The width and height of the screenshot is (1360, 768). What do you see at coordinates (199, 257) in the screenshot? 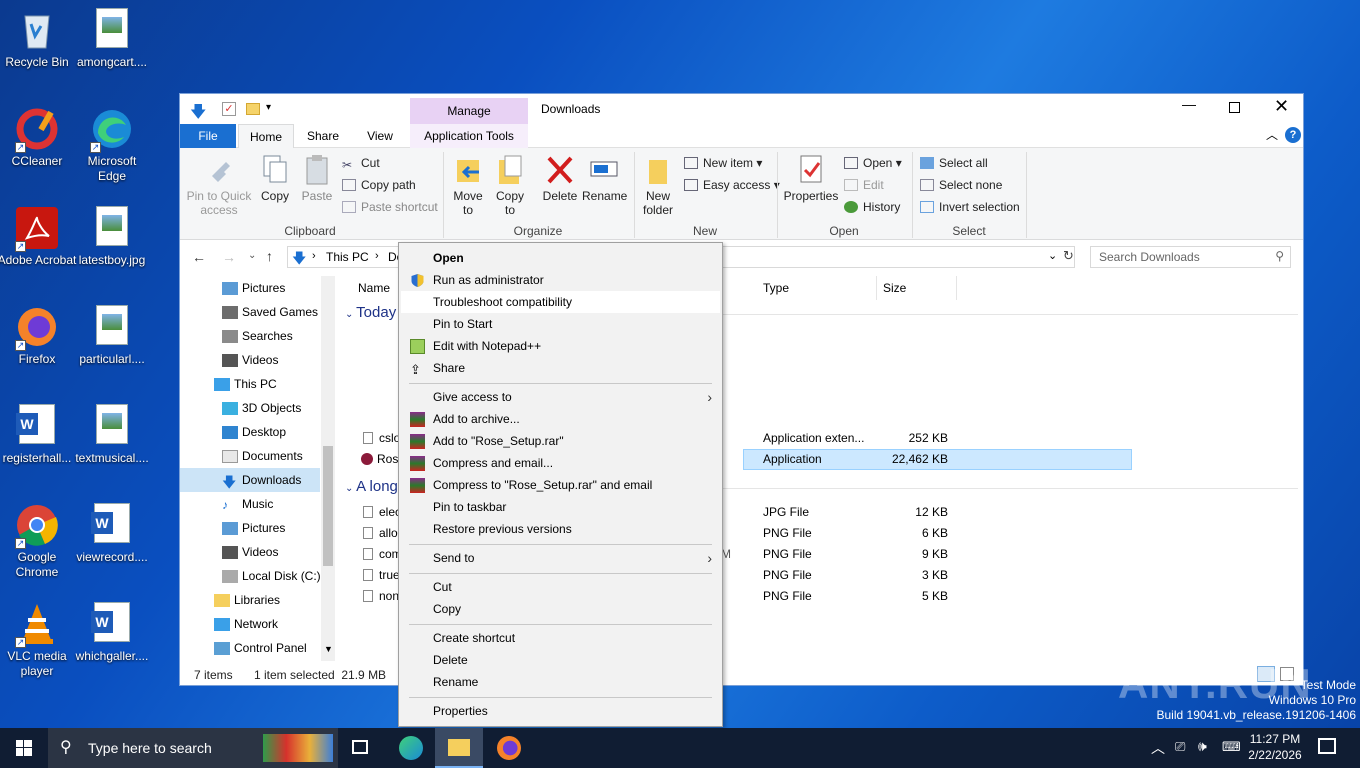
I see `back-arrow-icon: ←` at bounding box center [199, 257].